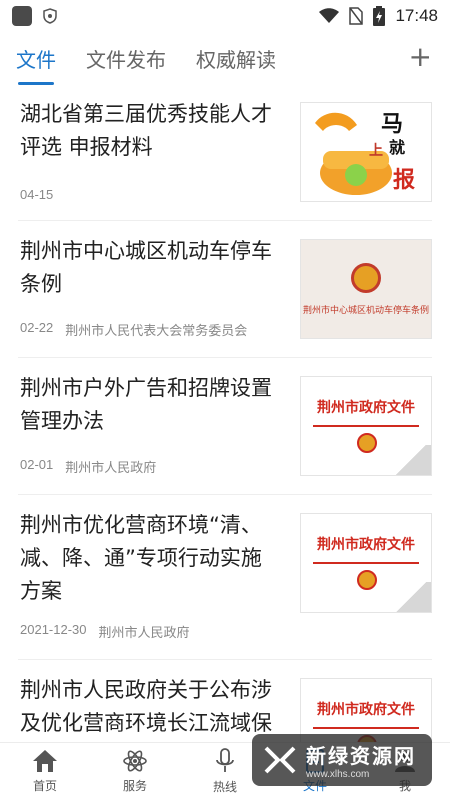 The image size is (450, 800). I want to click on list-item: 荆州市人民政府关于公布涉及优化营商环境长江流域保 荆州市政府文件, so click(225, 701).